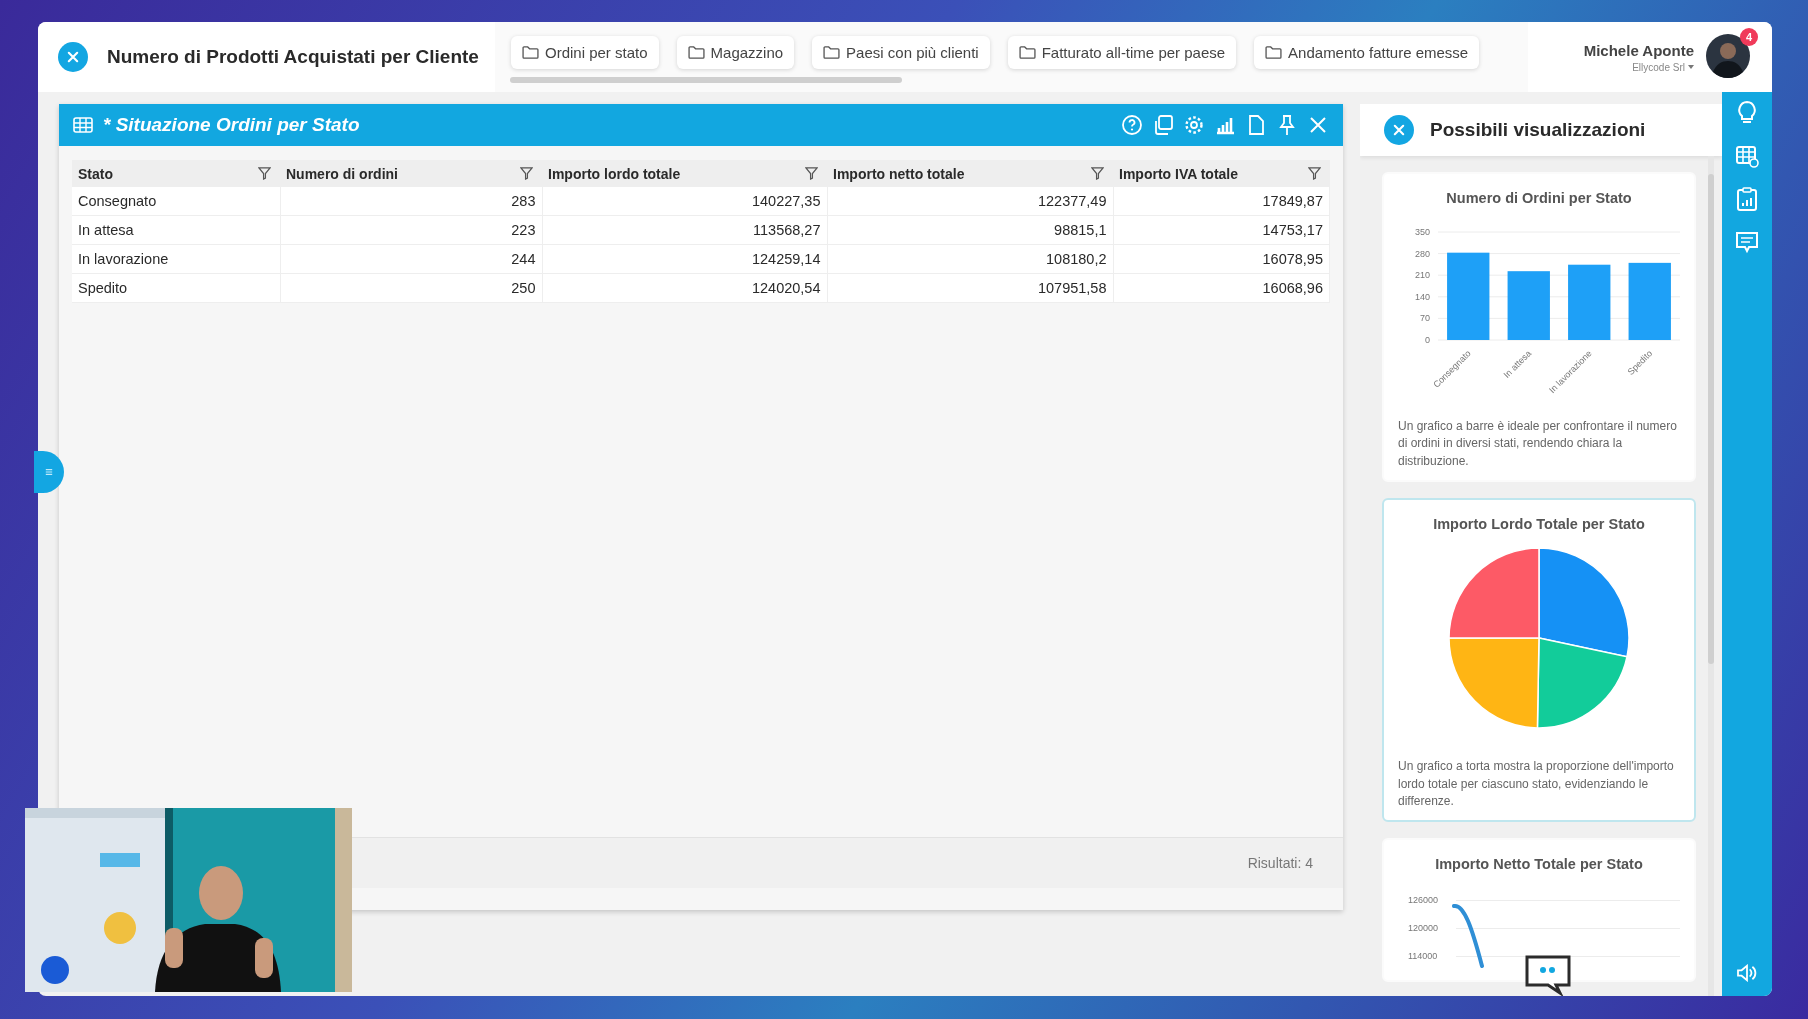 This screenshot has height=1019, width=1808. Describe the element at coordinates (1221, 288) in the screenshot. I see `table-cell: 16068,96` at that location.